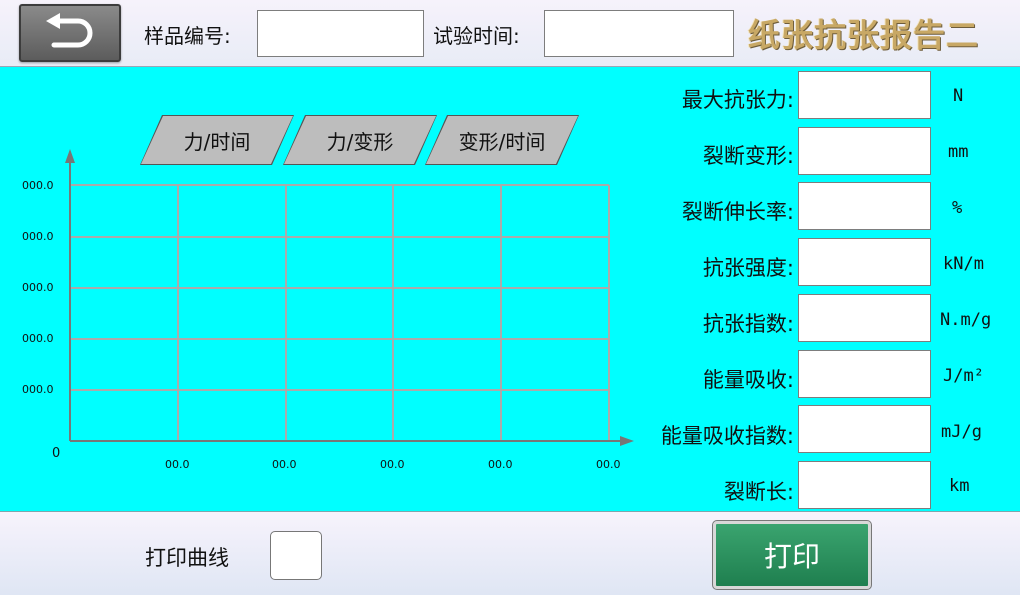 This screenshot has width=1020, height=595. Describe the element at coordinates (510, 553) in the screenshot. I see `footer-bar: 打印曲线 打印` at that location.